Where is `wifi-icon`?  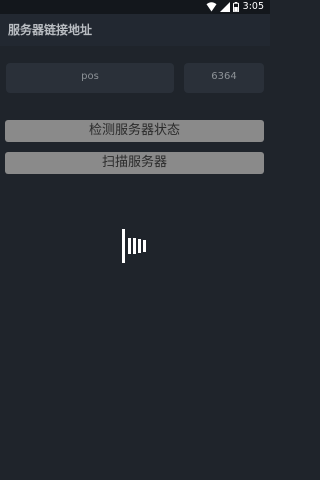 wifi-icon is located at coordinates (211, 7).